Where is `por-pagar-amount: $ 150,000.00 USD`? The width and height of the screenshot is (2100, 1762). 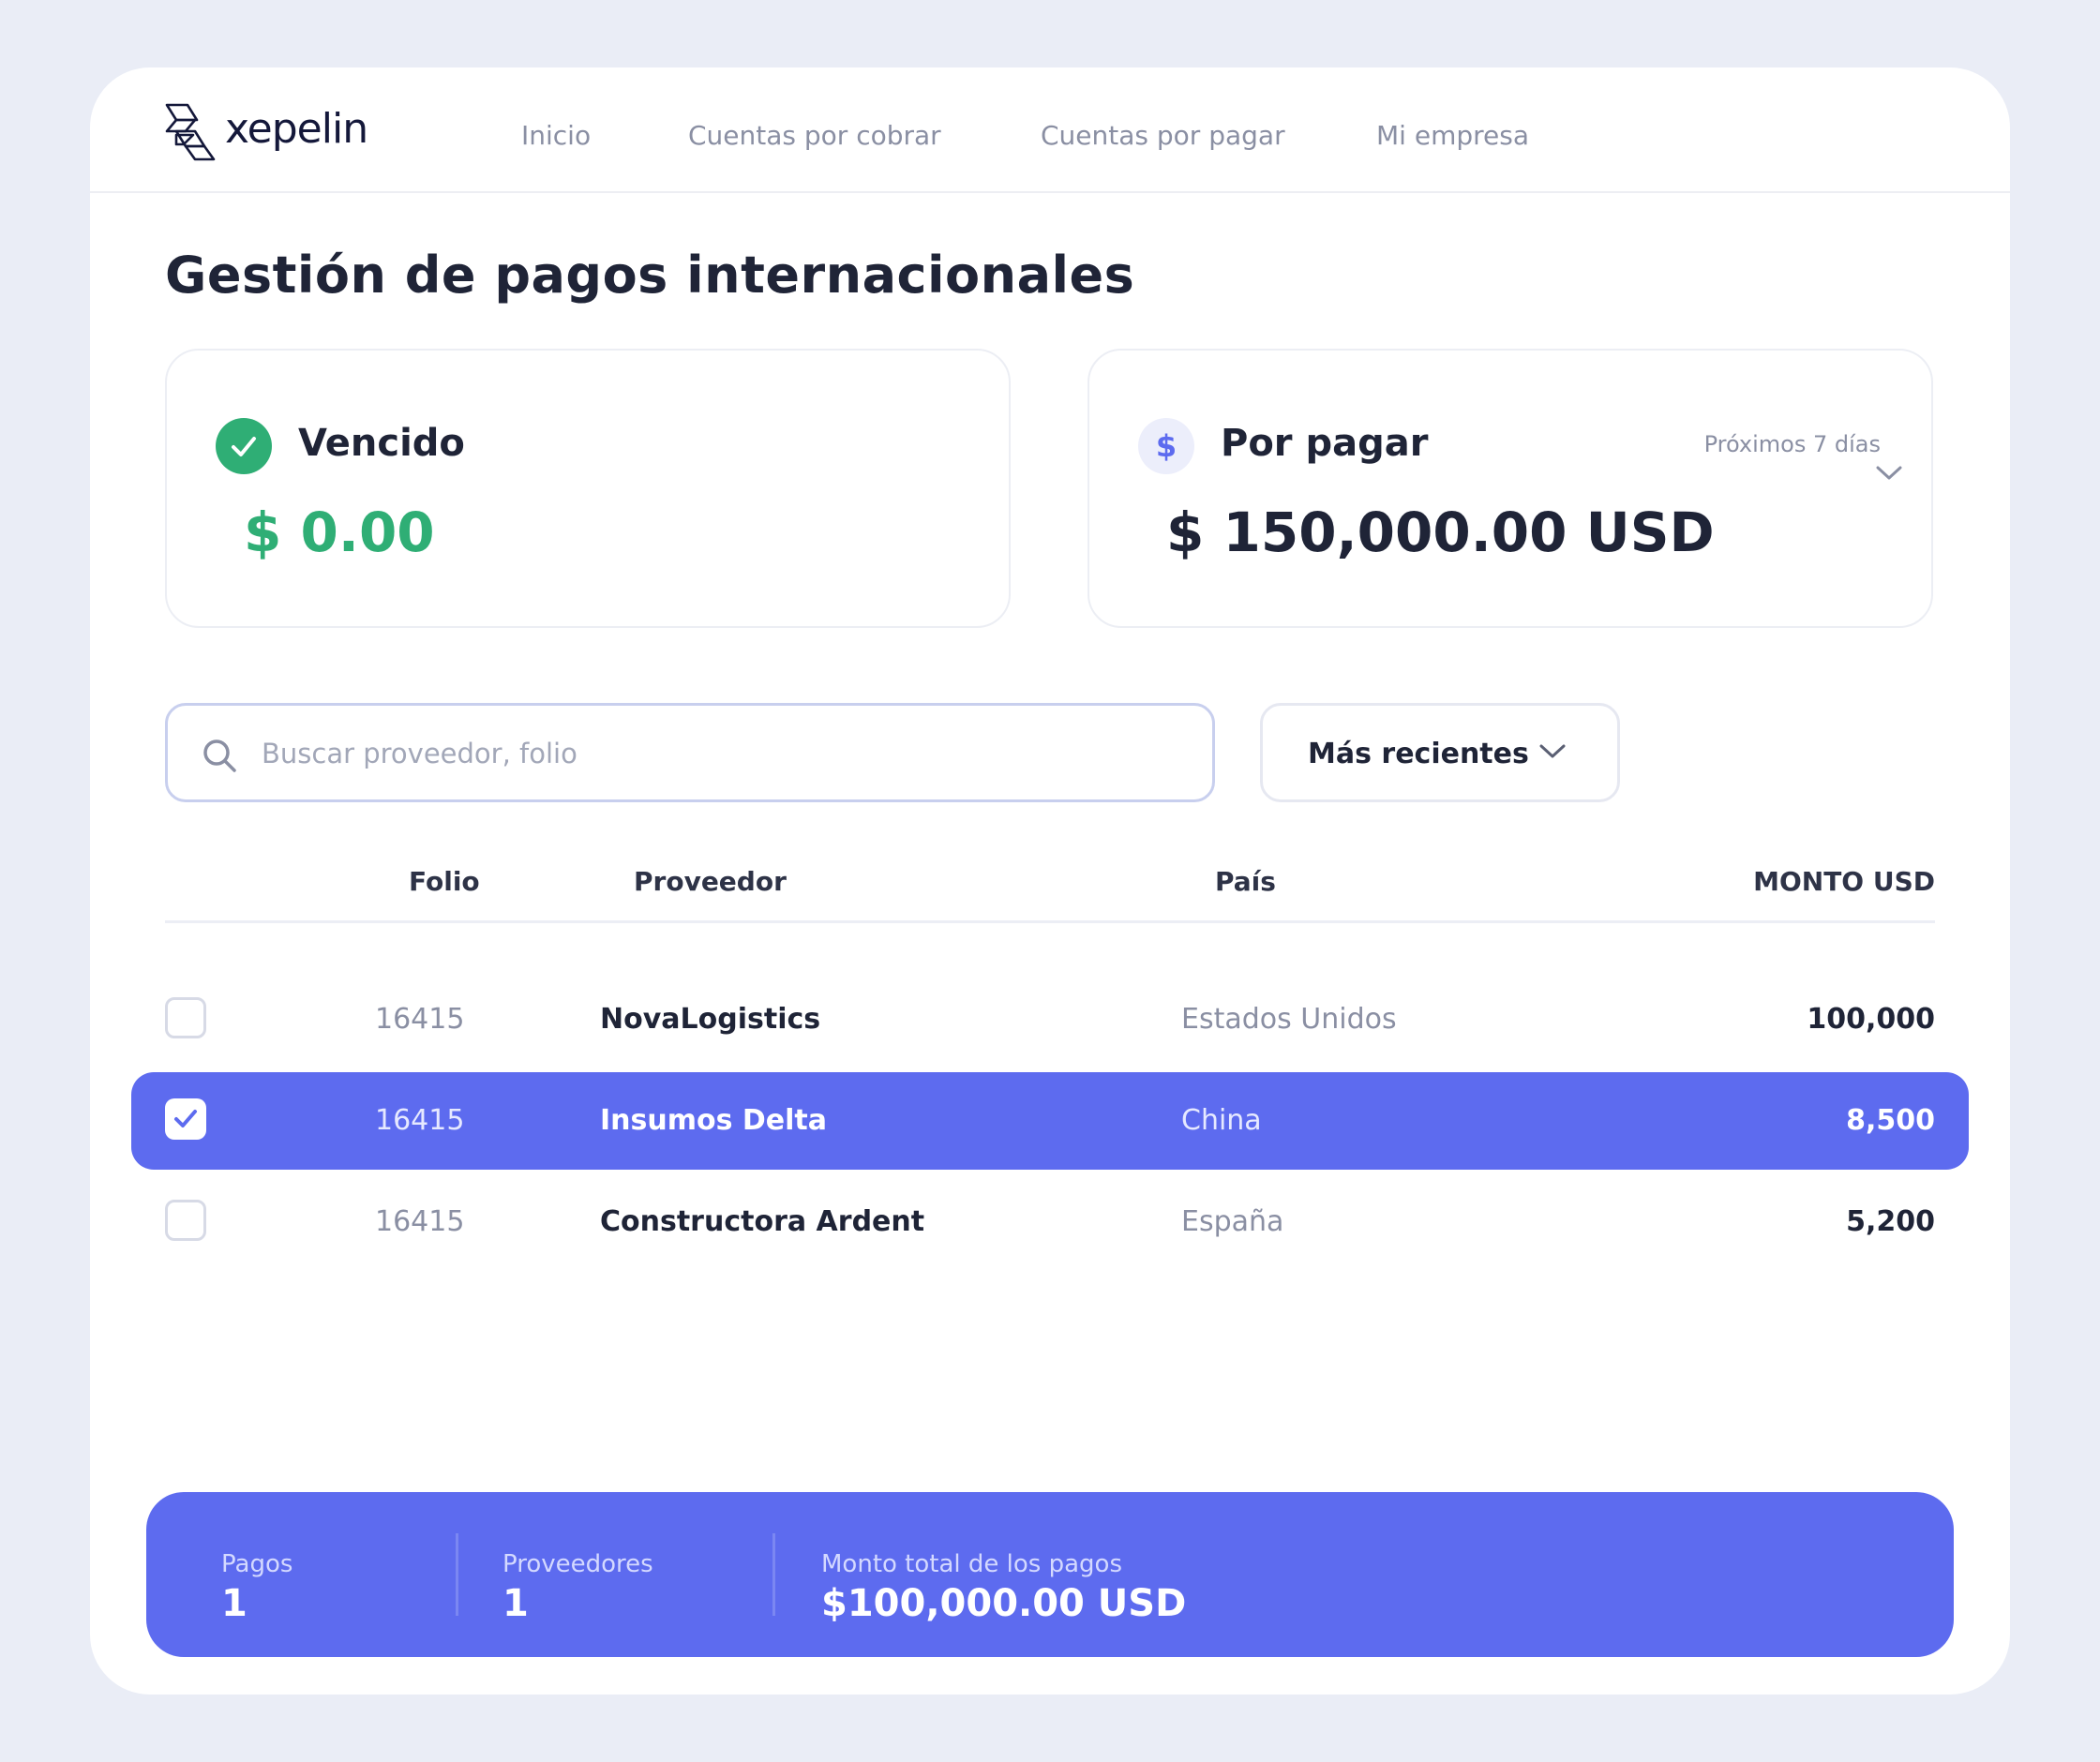
por-pagar-amount: $ 150,000.00 USD is located at coordinates (1440, 532).